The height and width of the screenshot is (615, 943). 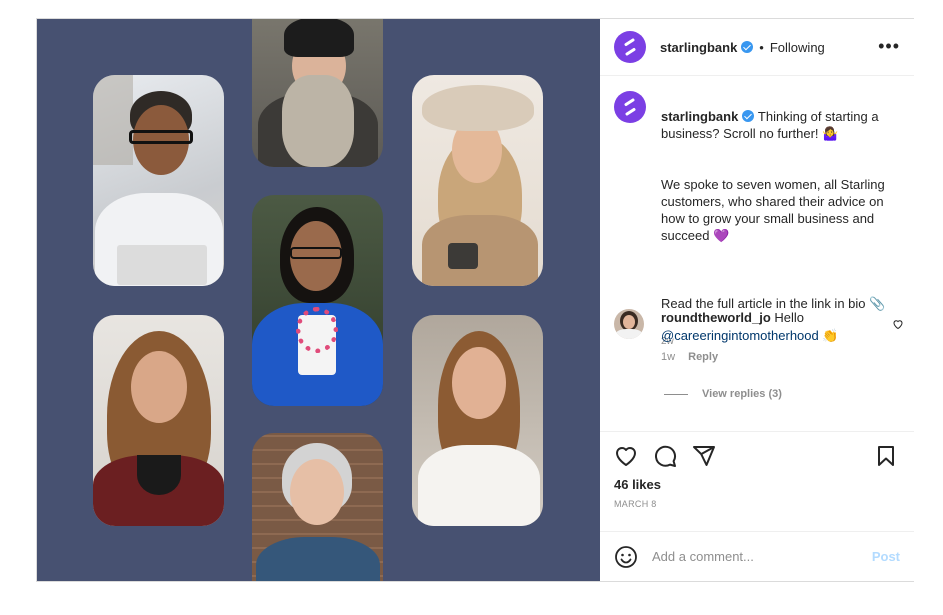 I want to click on avatar, so click(x=629, y=324).